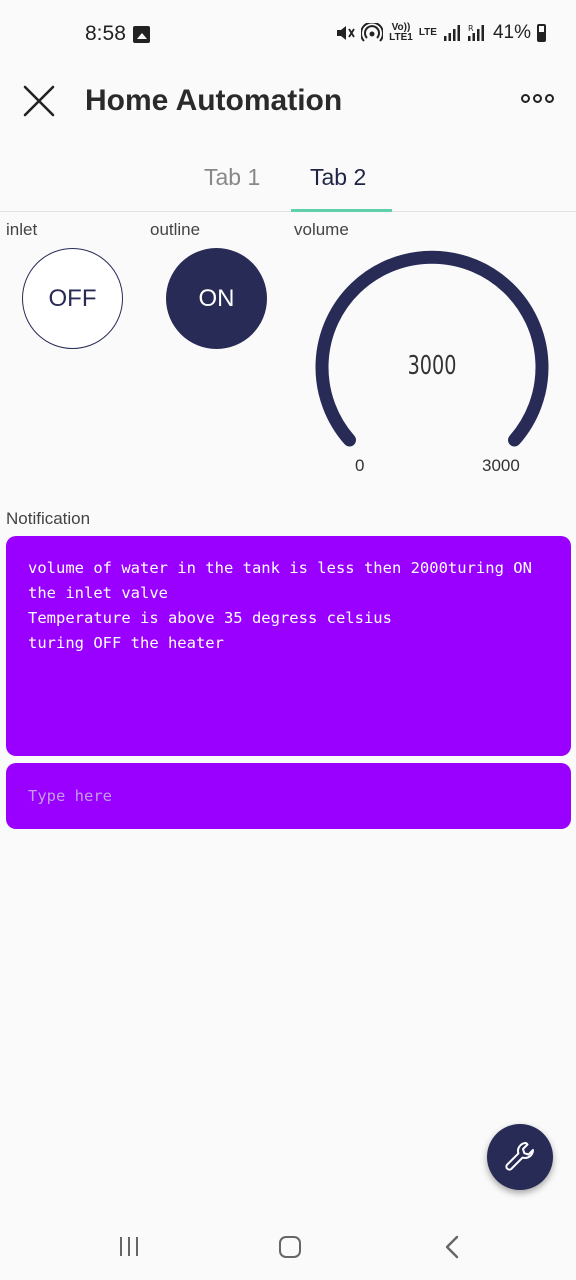 This screenshot has height=1280, width=576. Describe the element at coordinates (141, 34) in the screenshot. I see `photo-icon` at that location.